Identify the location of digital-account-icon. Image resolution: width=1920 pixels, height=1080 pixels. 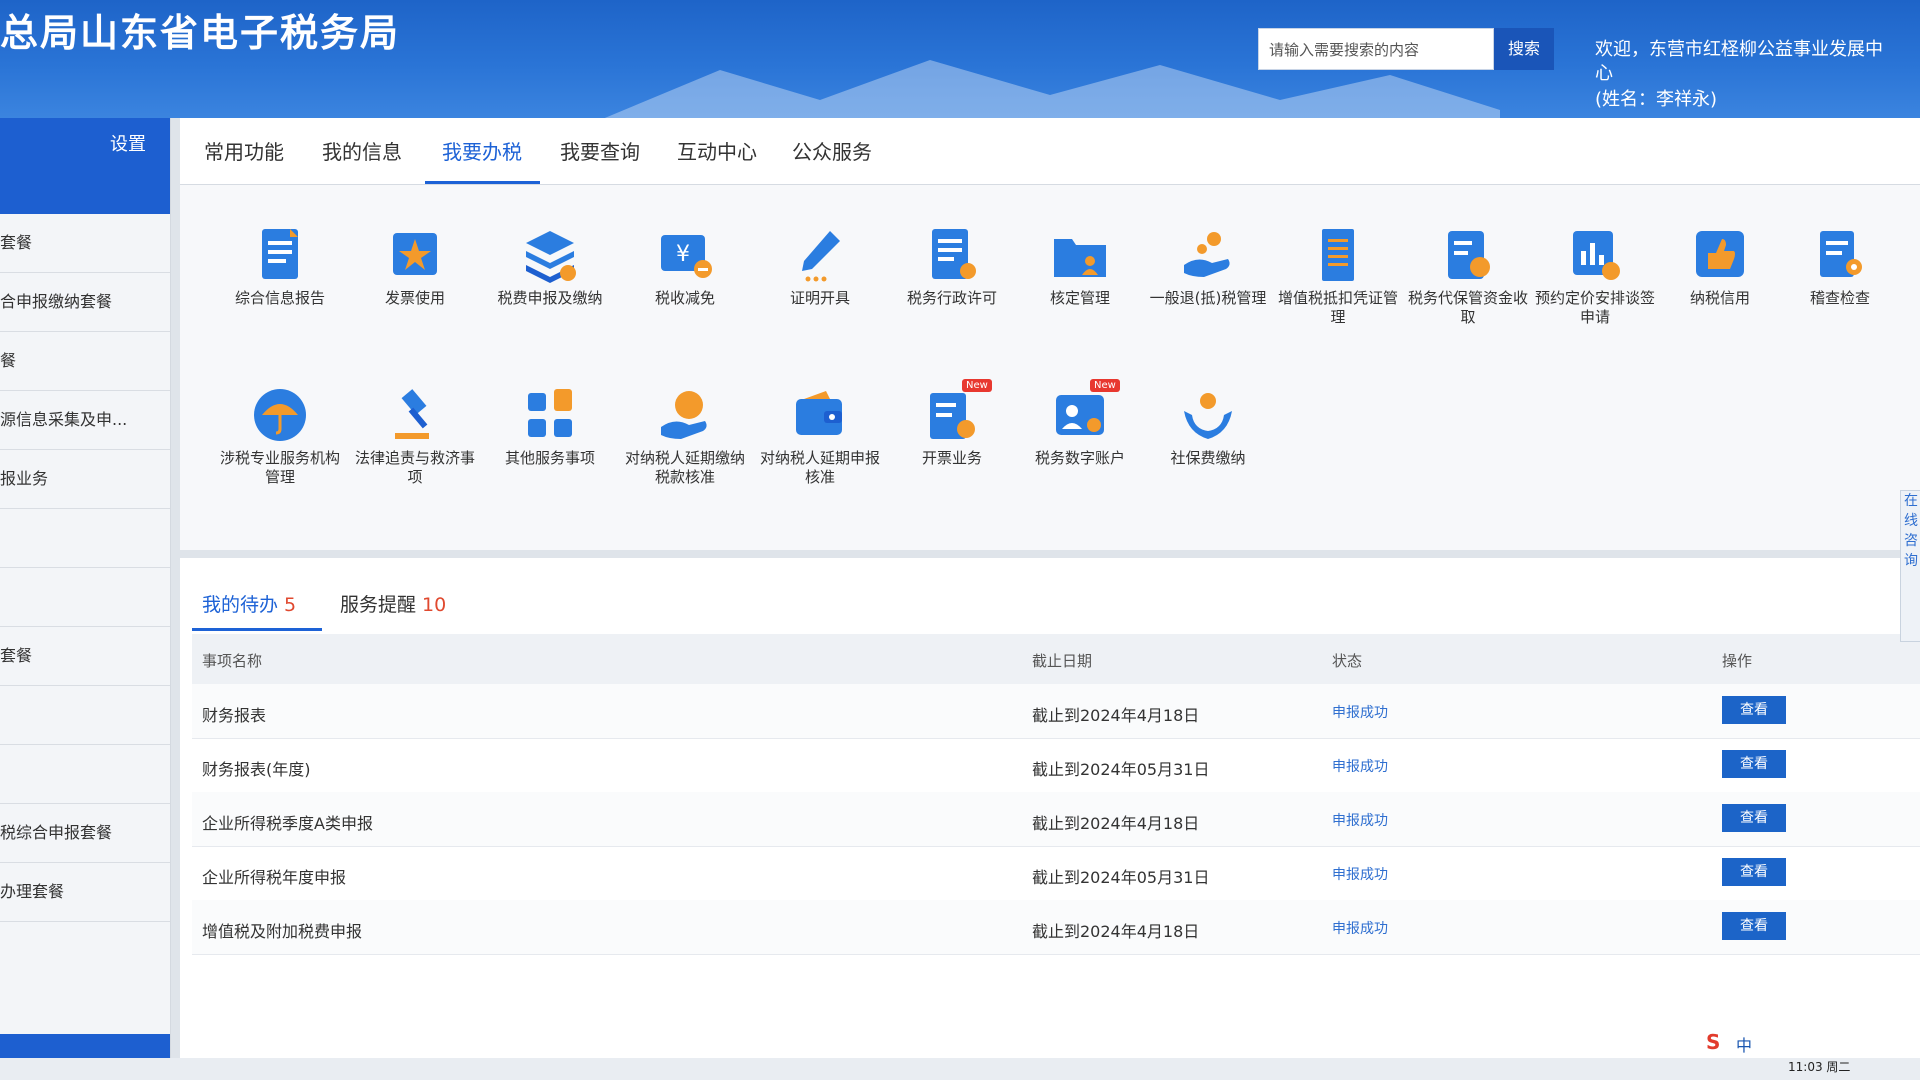
(1080, 415).